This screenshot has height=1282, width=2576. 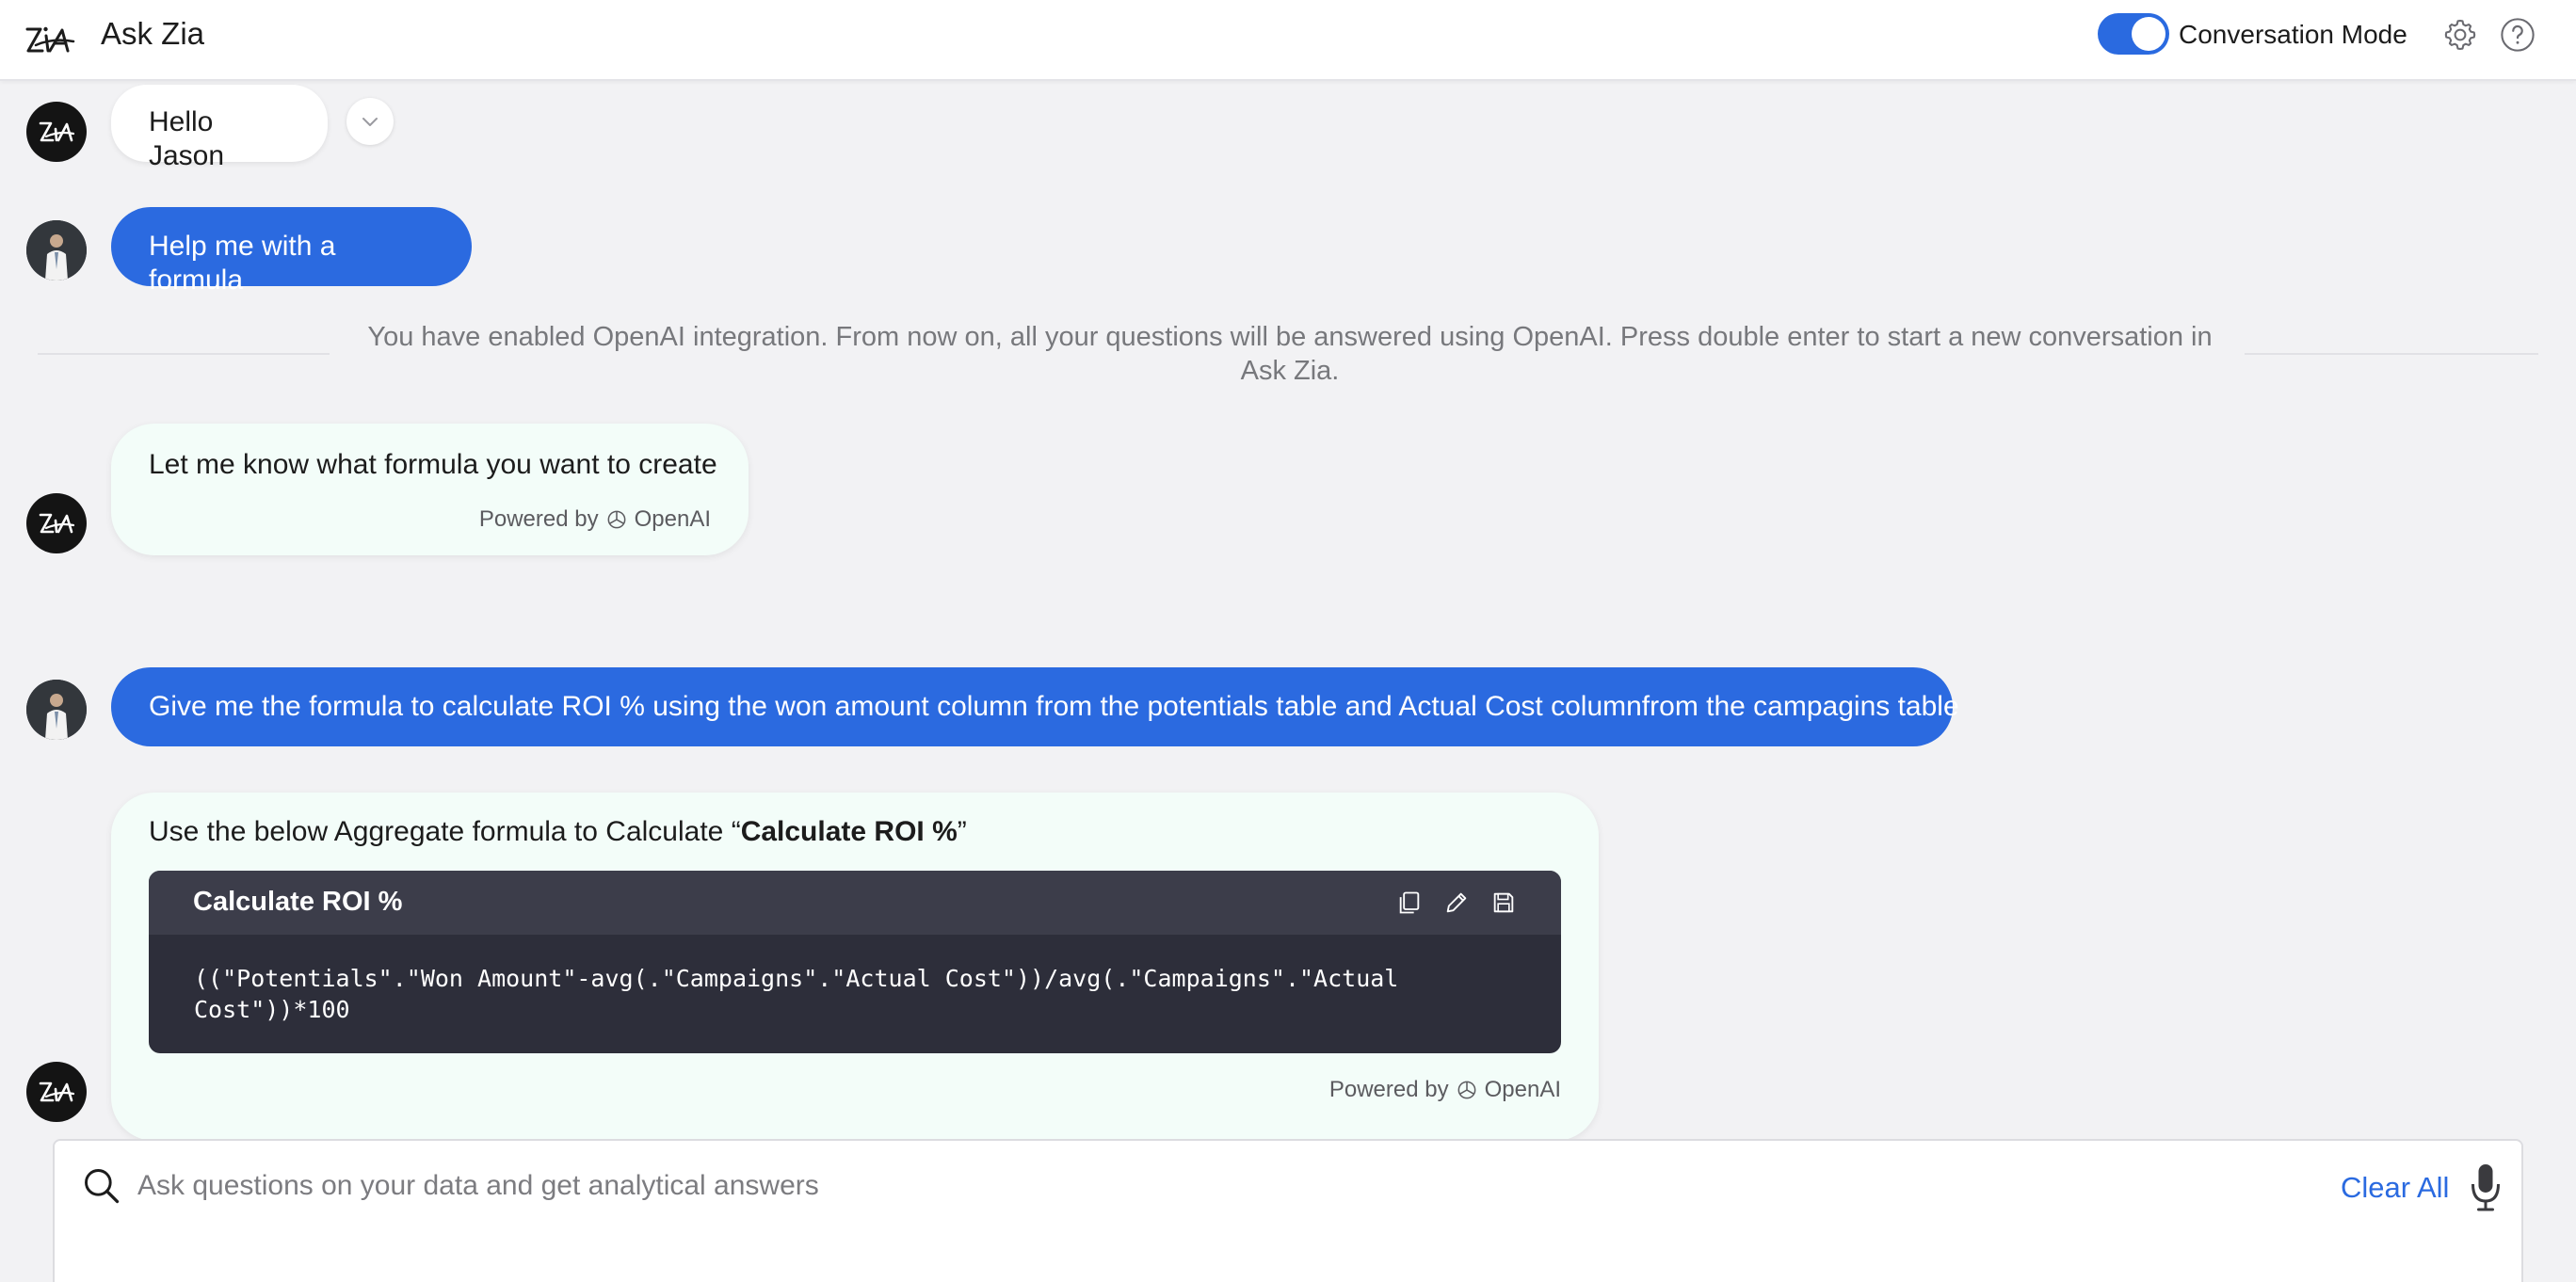 I want to click on conversation-mode-toggle, so click(x=2133, y=34).